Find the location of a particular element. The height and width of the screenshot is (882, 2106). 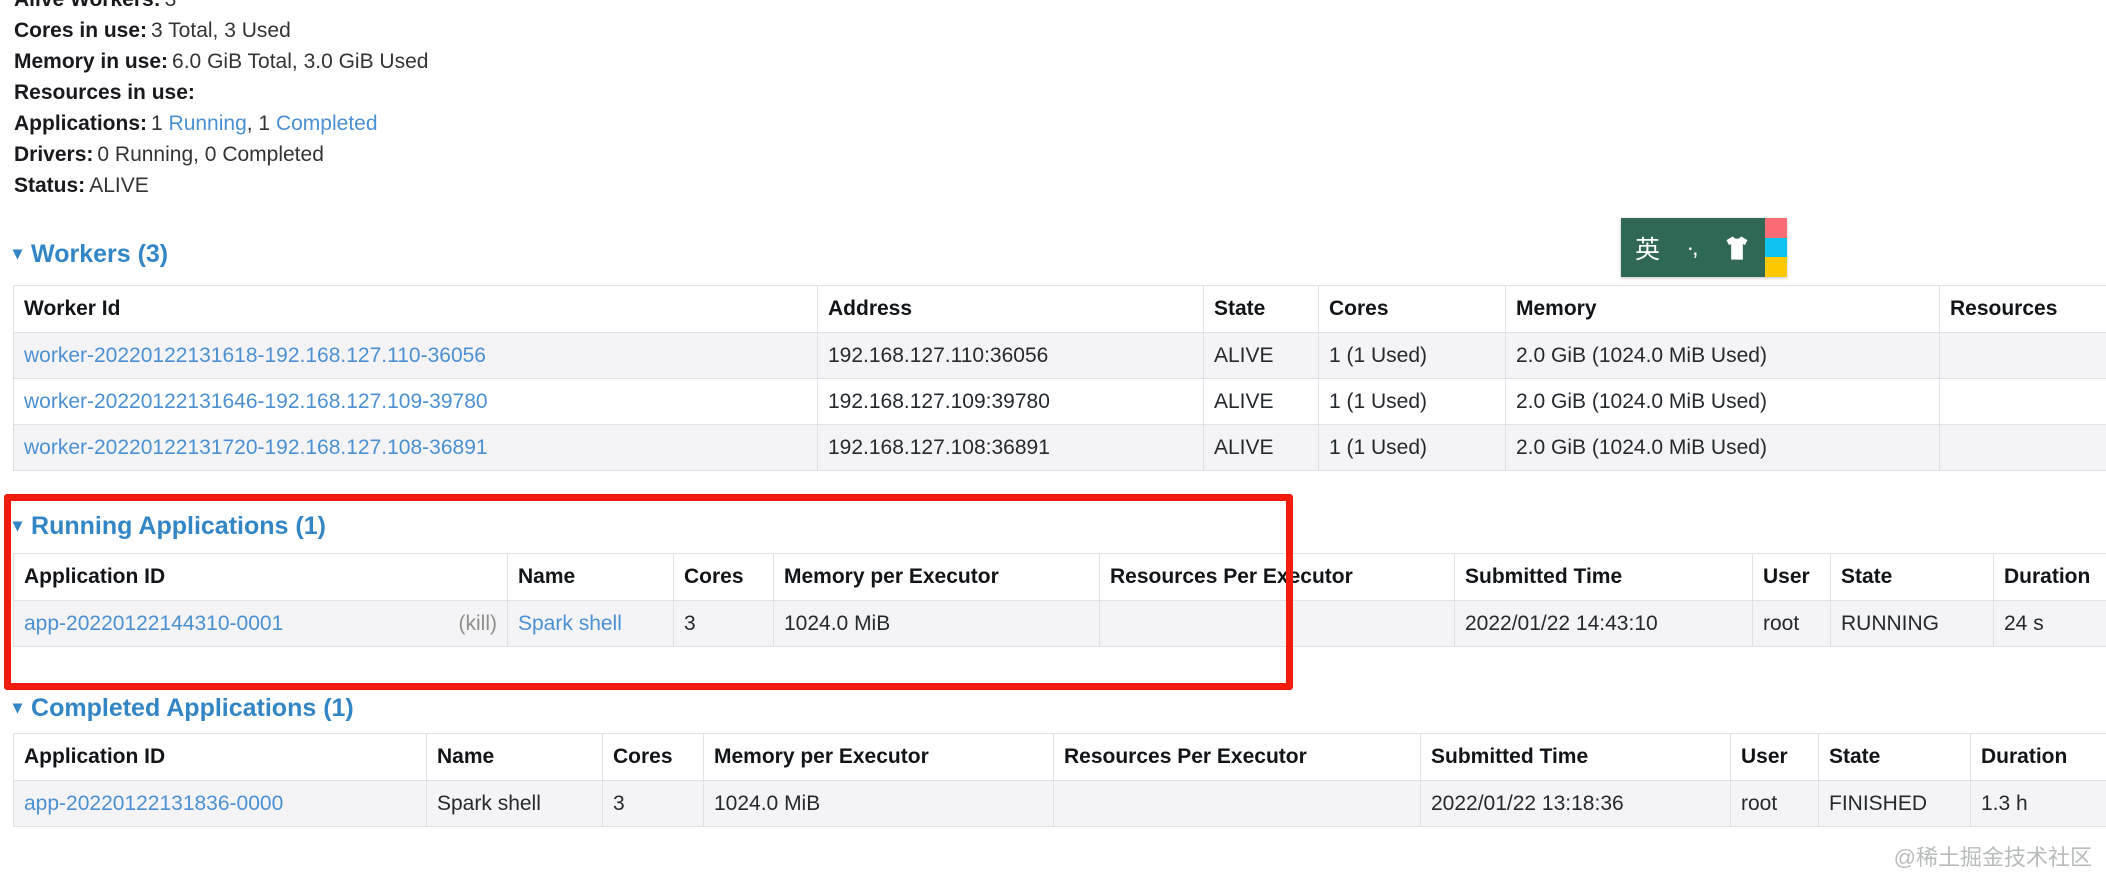

app-duration-cell: 24 s is located at coordinates (2049, 623).